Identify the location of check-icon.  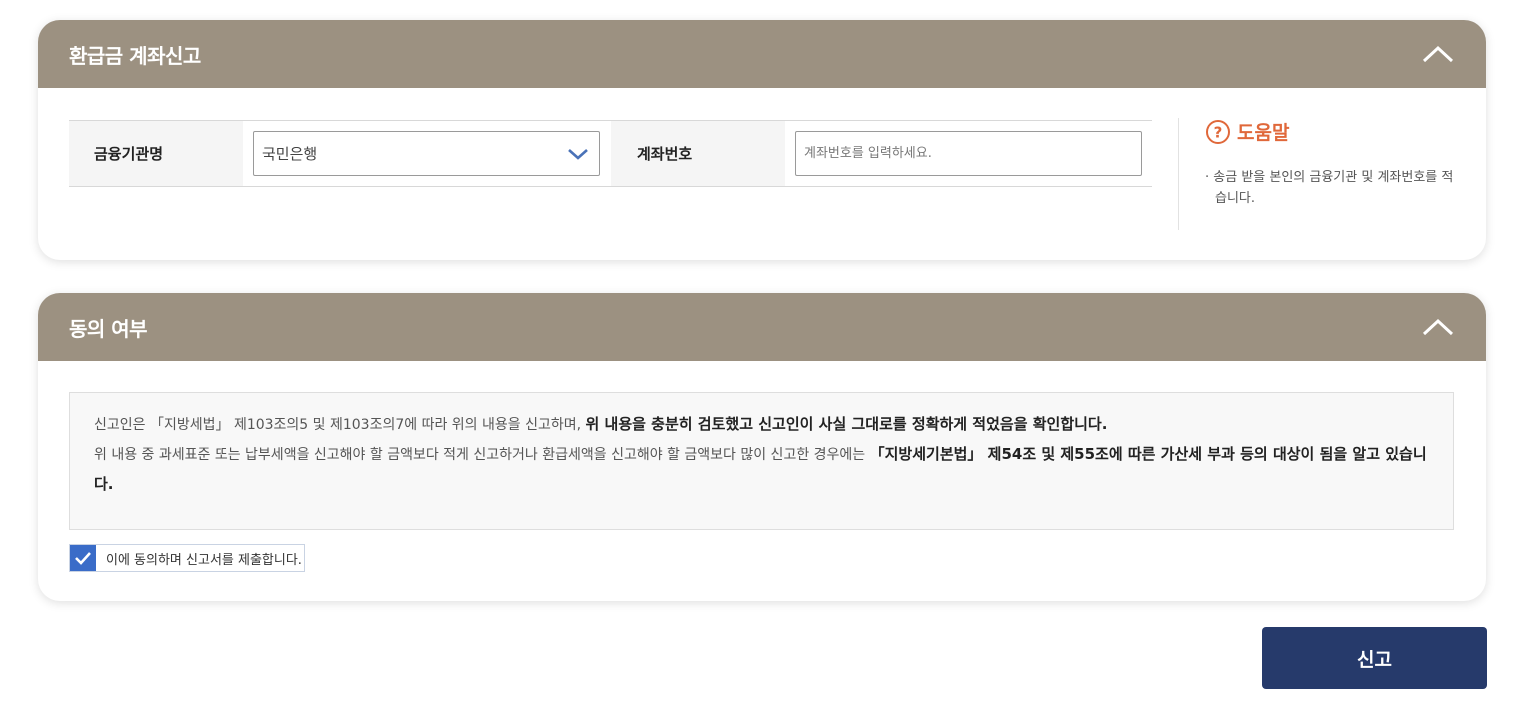
(83, 558).